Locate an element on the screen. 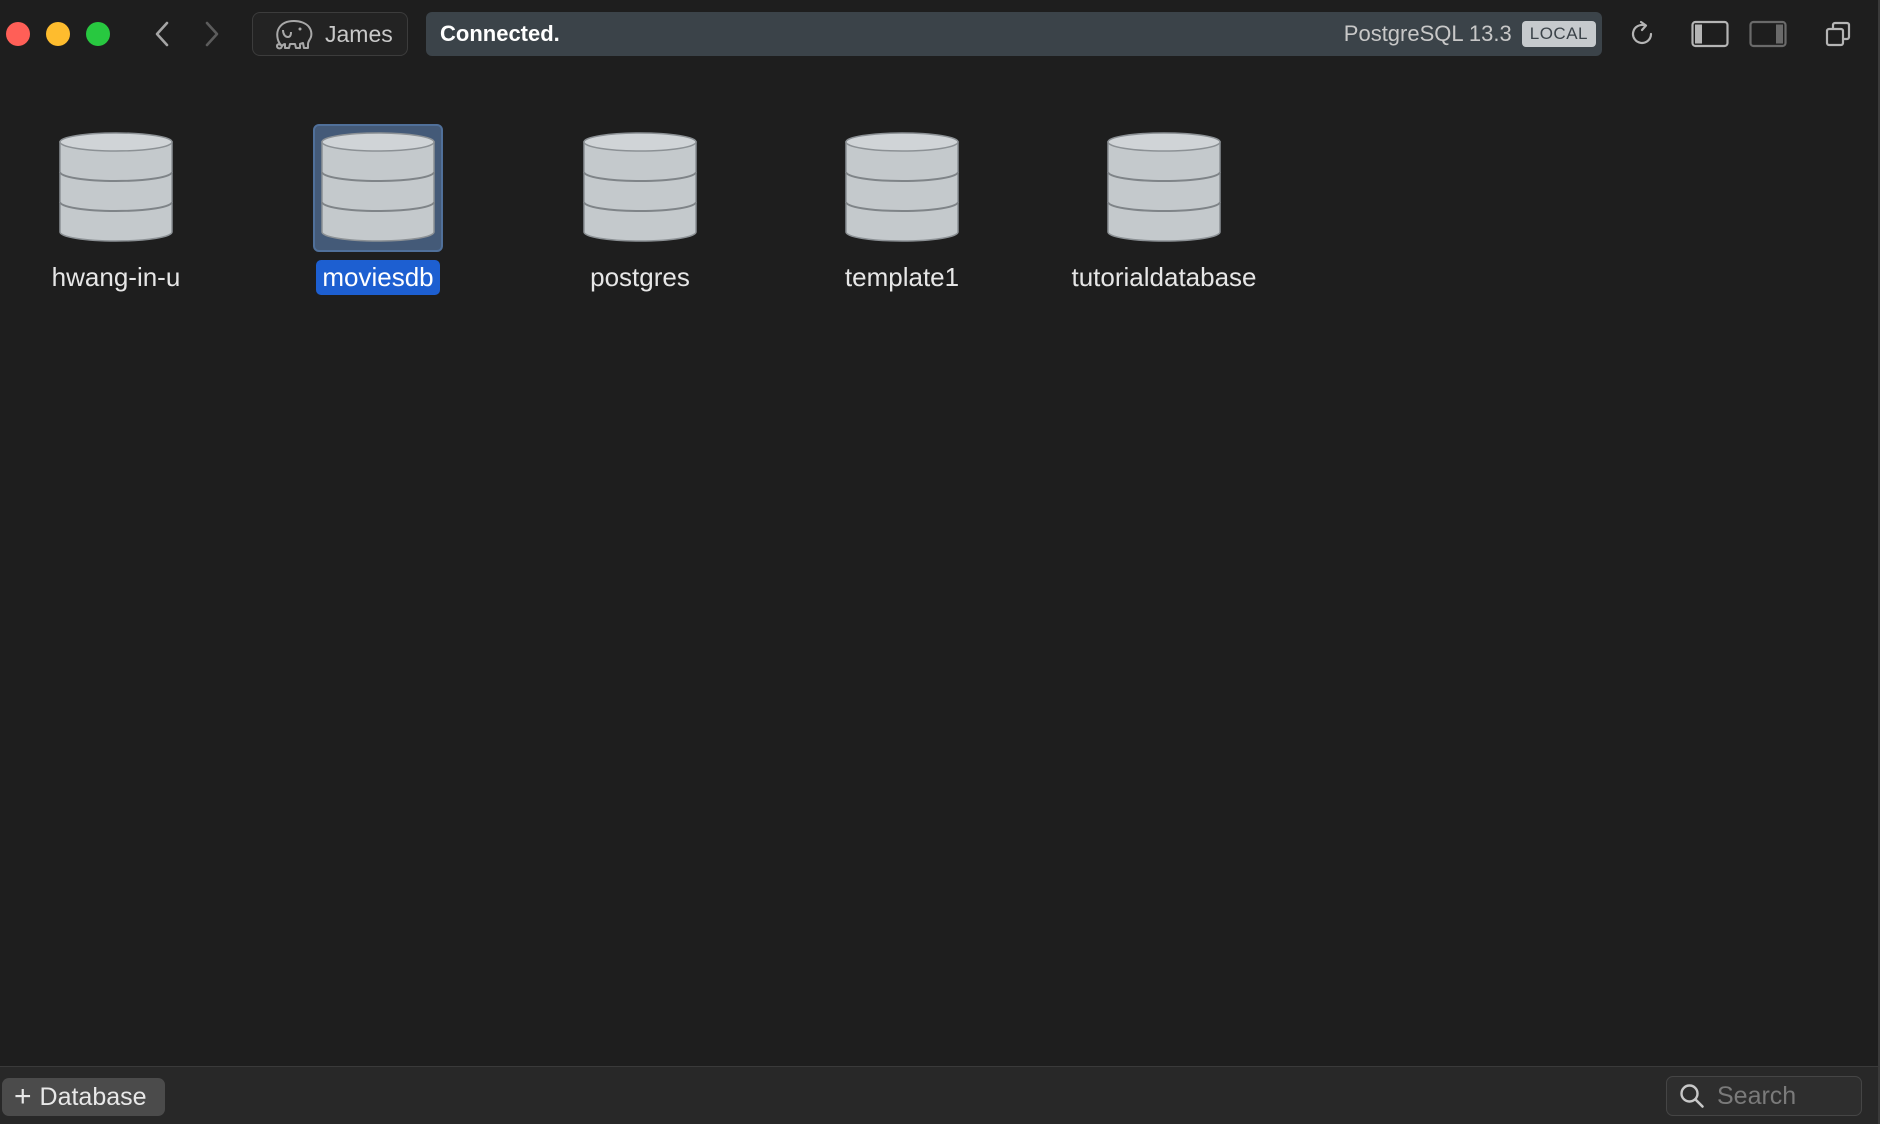 This screenshot has height=1124, width=1880. back-button is located at coordinates (162, 34).